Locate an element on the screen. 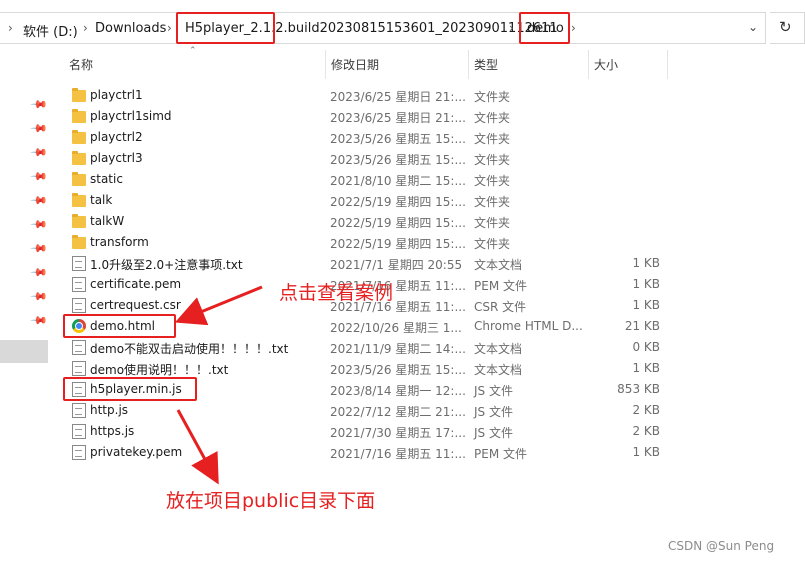  file-name: talk is located at coordinates (101, 200).